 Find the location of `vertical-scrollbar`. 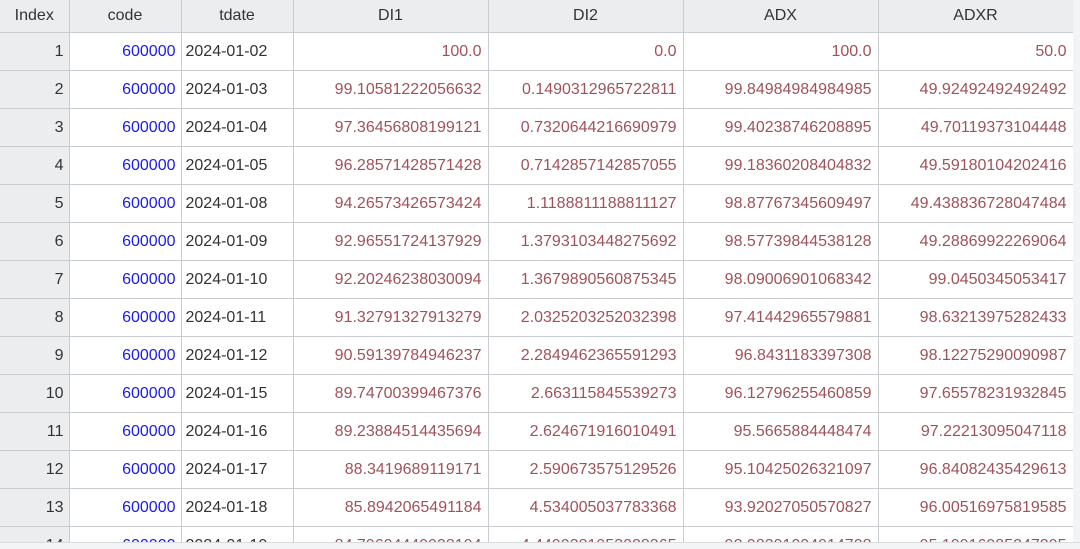

vertical-scrollbar is located at coordinates (1076, 274).